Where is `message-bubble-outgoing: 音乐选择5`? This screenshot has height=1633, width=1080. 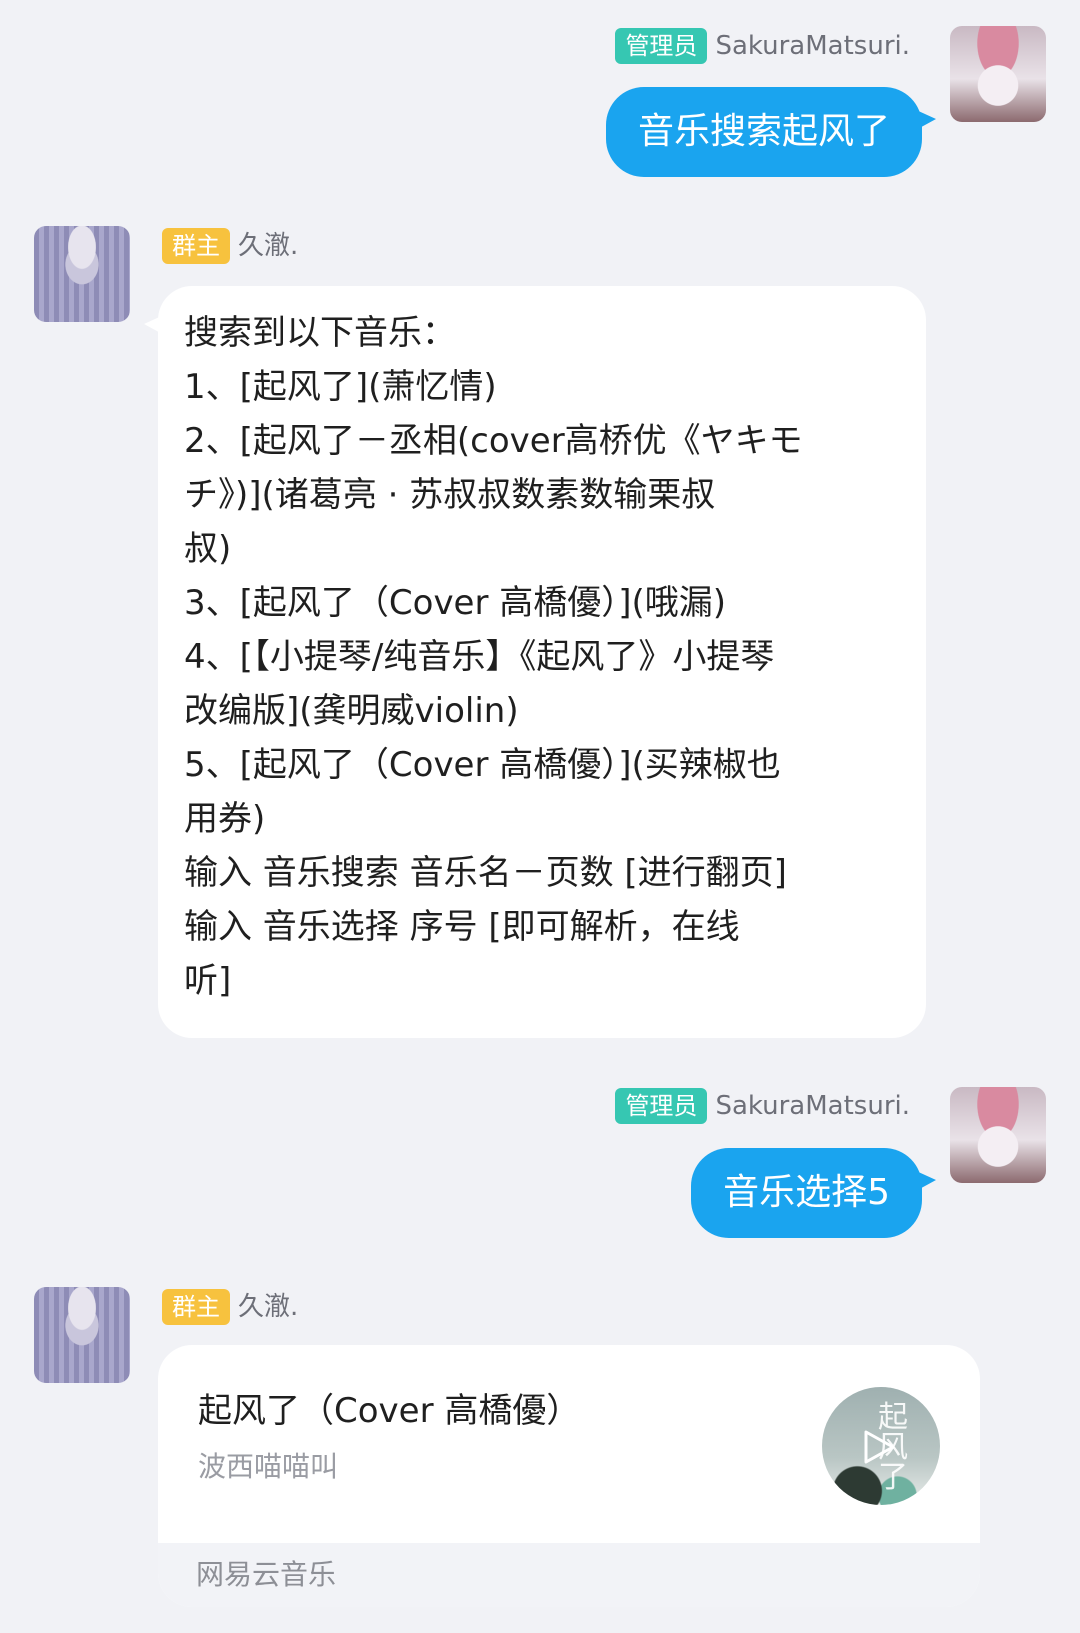 message-bubble-outgoing: 音乐选择5 is located at coordinates (813, 1193).